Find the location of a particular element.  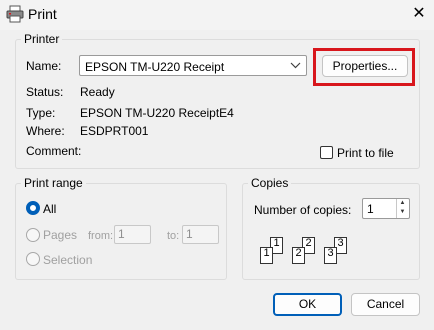

from-input: 1 is located at coordinates (132, 234).